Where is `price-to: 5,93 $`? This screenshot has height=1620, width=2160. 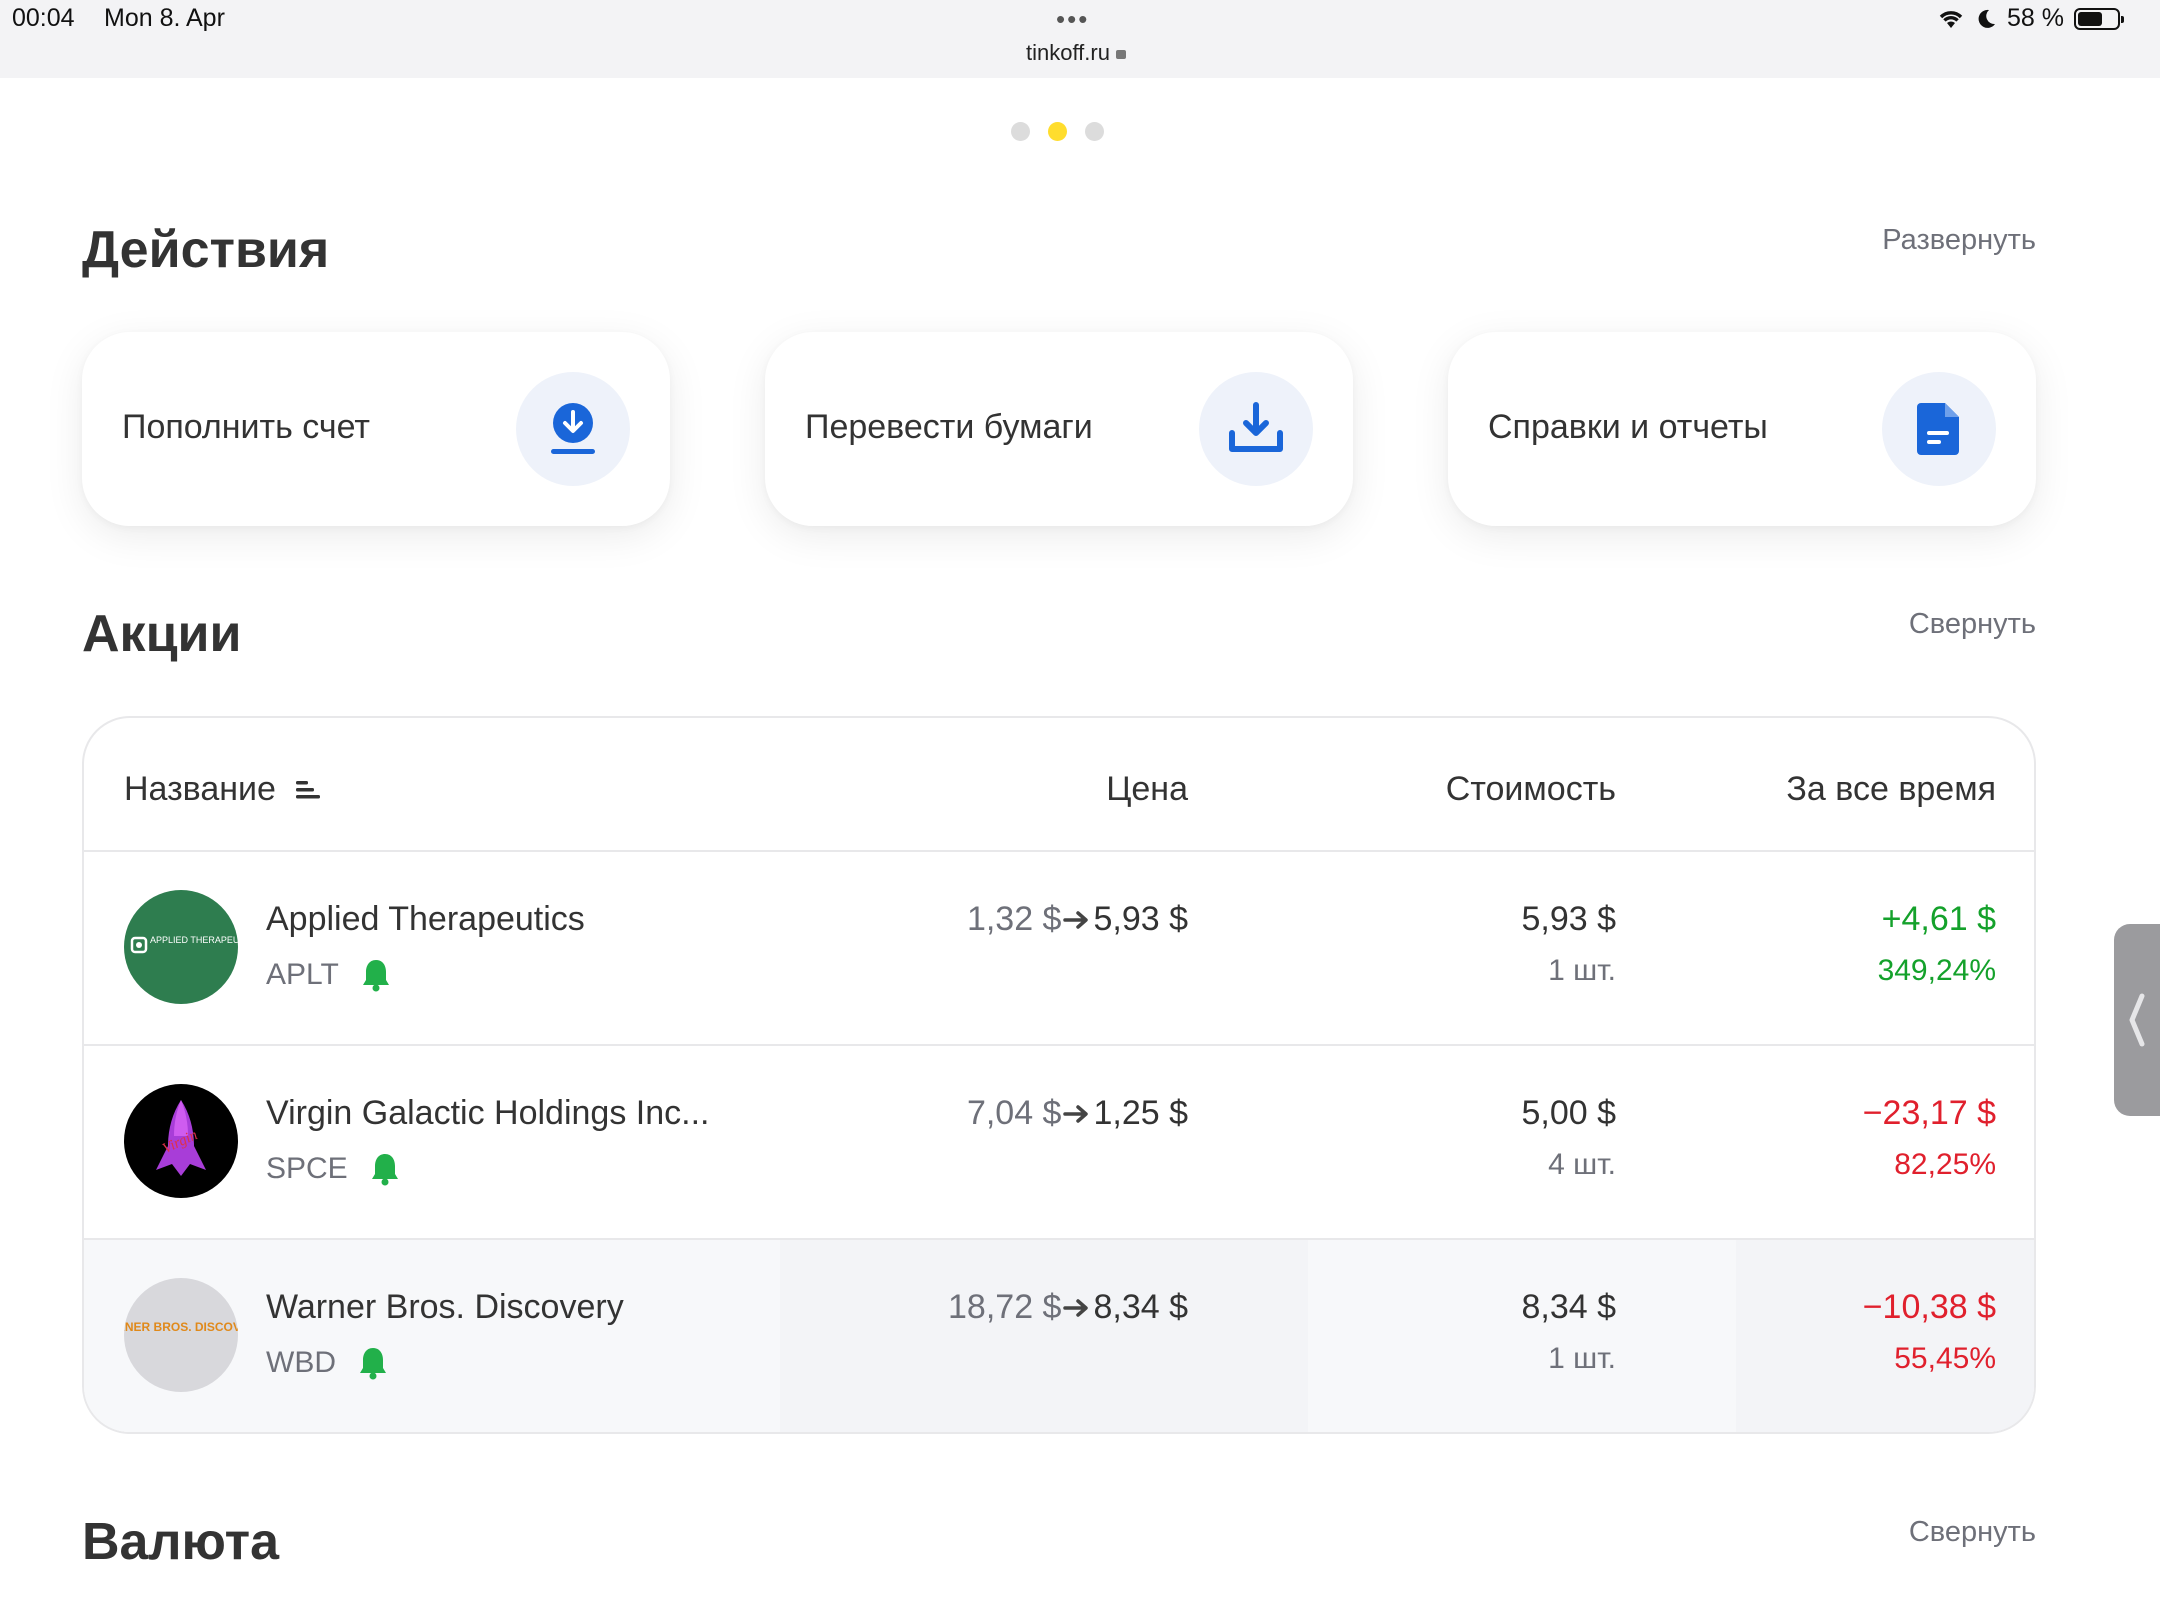
price-to: 5,93 $ is located at coordinates (1140, 919).